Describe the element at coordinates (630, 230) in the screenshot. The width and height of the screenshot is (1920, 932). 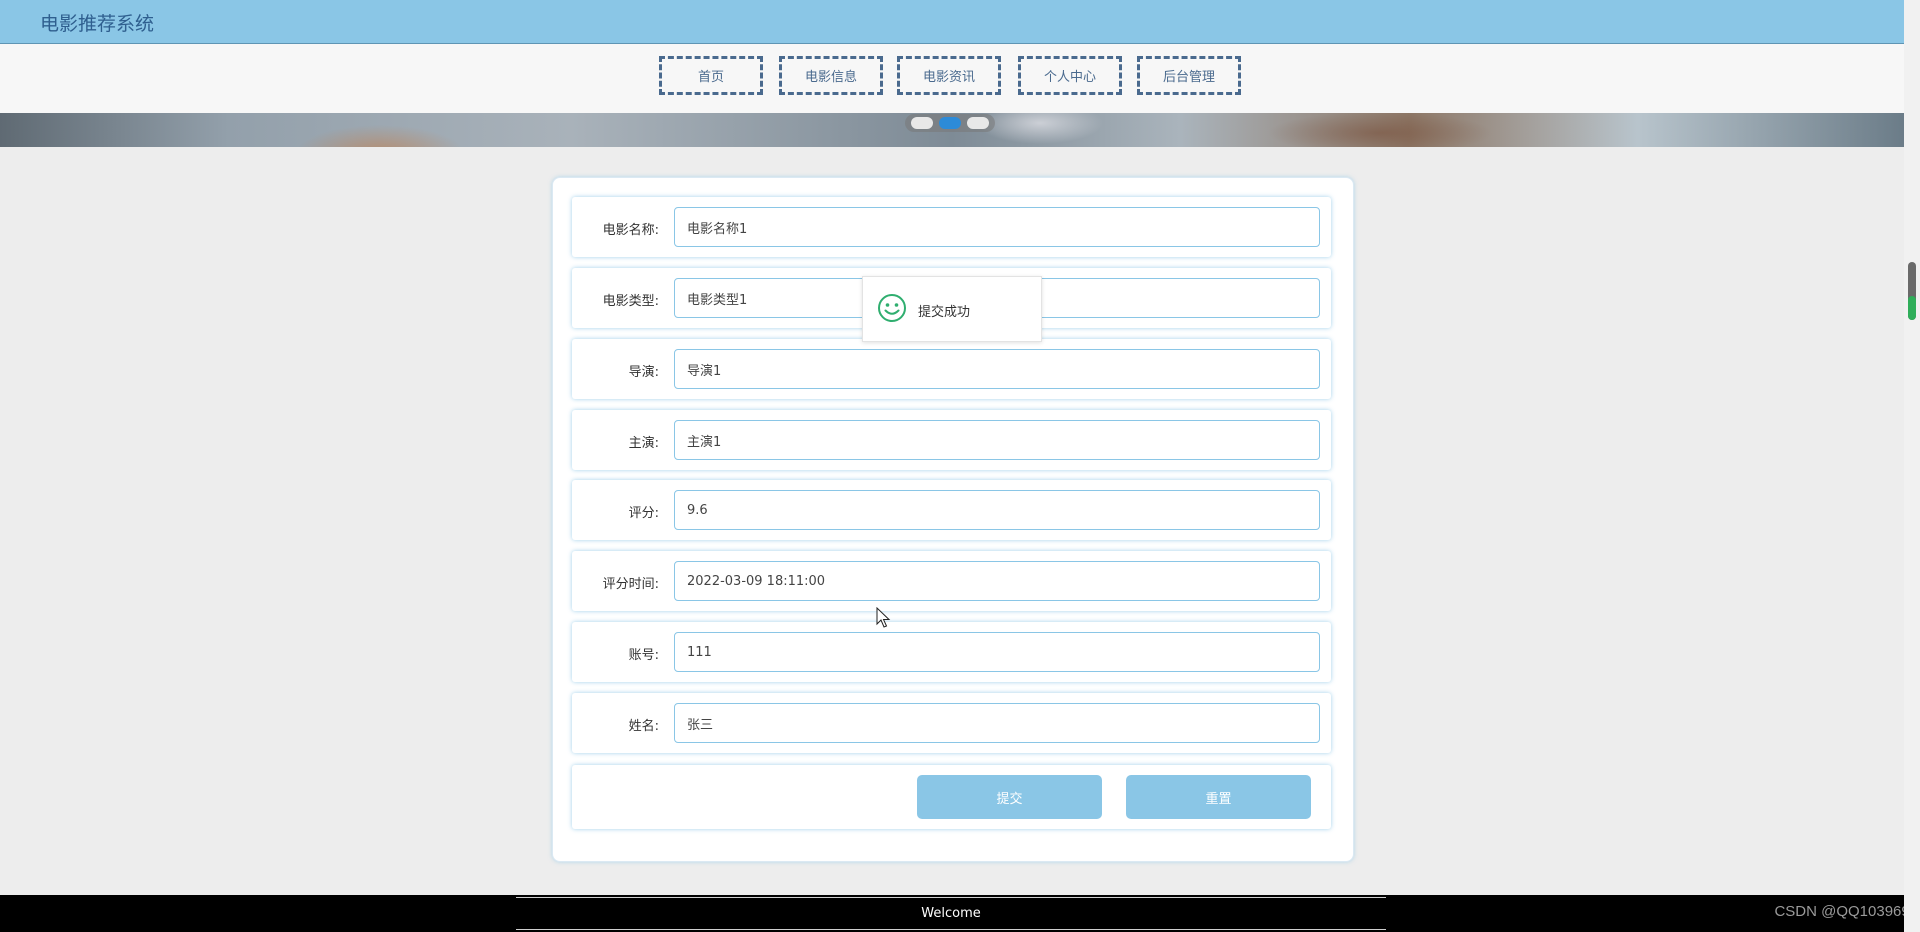
I see `movie-name-label: 电影名称:` at that location.